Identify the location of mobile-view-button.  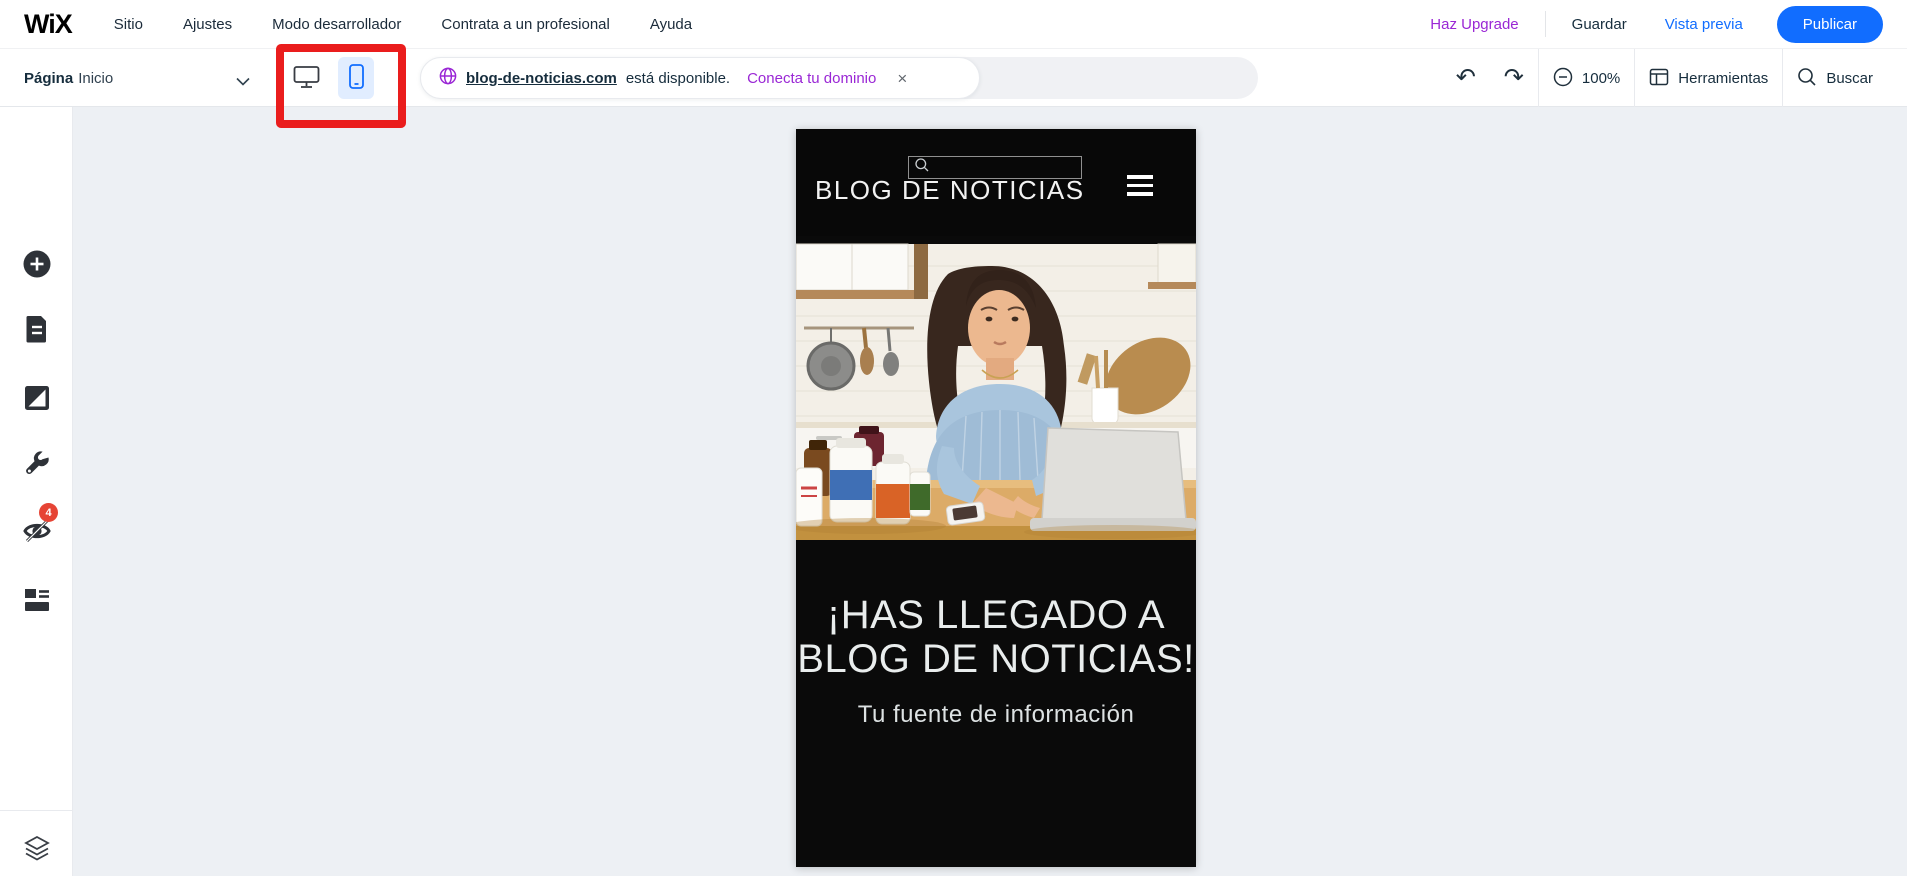
(356, 78).